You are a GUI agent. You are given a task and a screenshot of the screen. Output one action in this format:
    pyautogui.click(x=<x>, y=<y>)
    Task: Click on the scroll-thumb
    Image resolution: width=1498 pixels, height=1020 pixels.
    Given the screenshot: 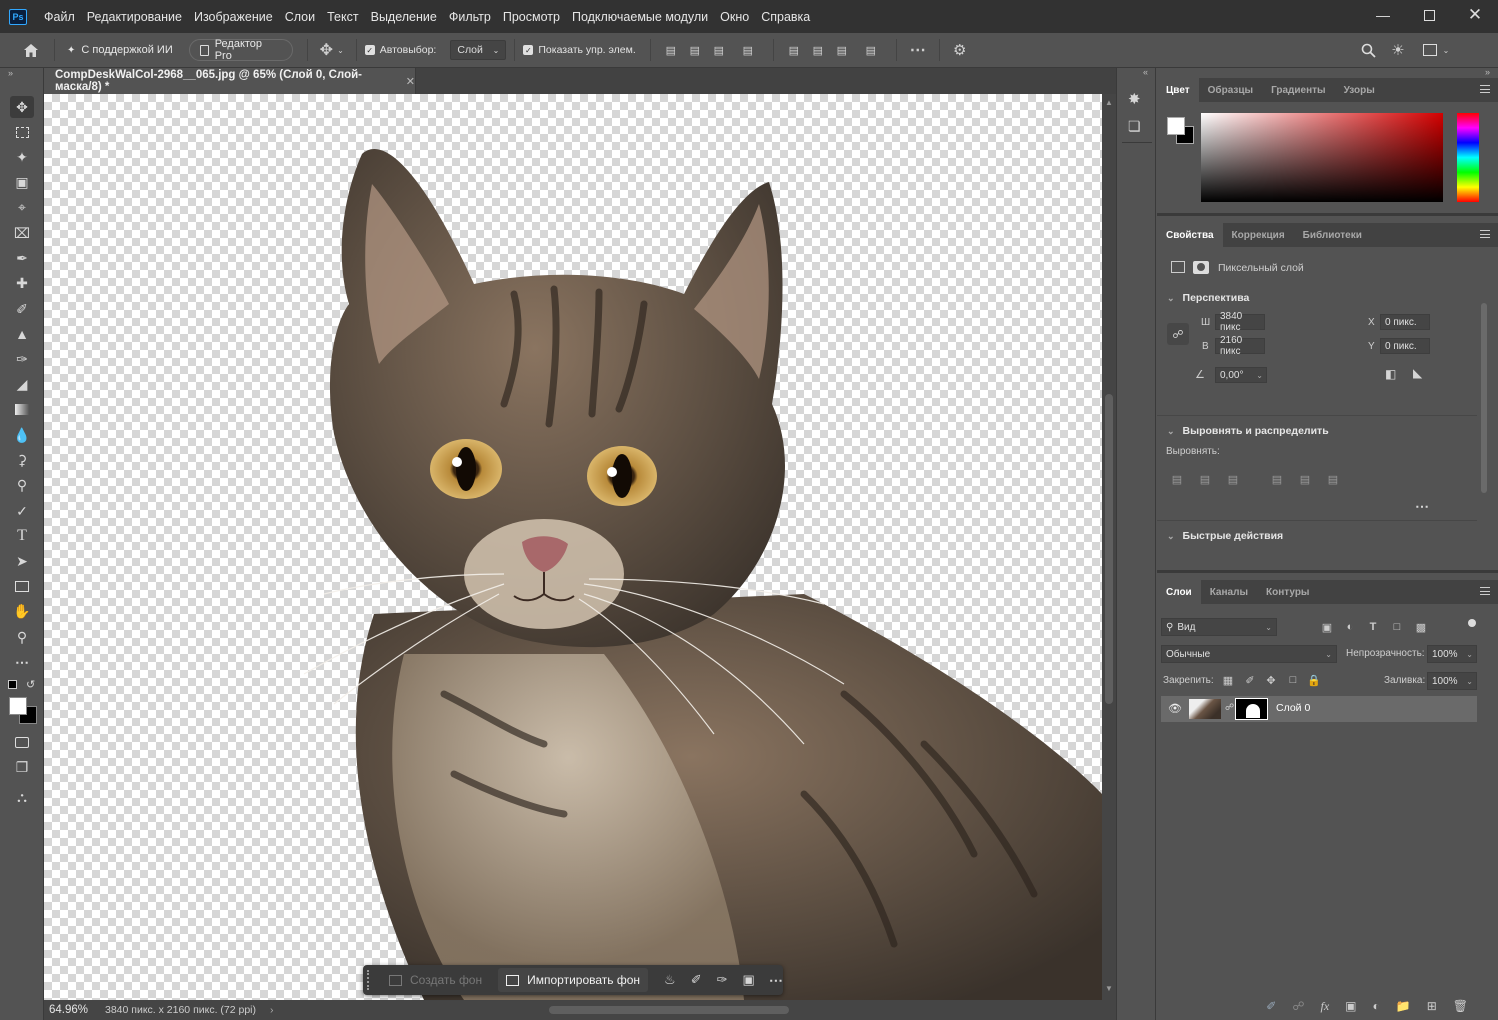 What is the action you would take?
    pyautogui.click(x=1109, y=549)
    